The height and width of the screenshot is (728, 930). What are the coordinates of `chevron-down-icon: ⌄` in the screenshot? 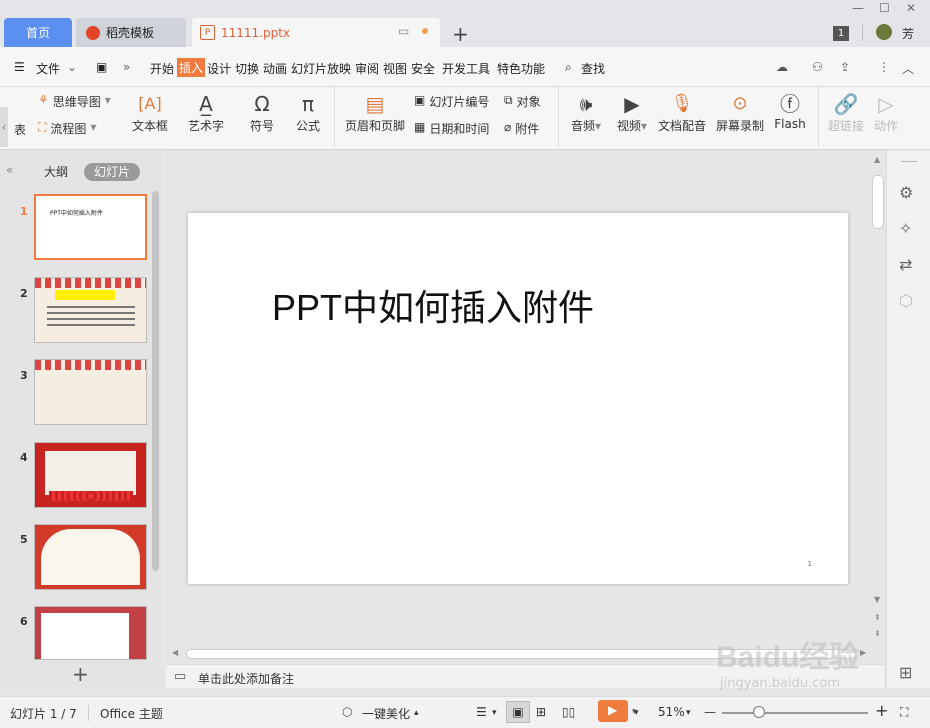 It's located at (72, 67).